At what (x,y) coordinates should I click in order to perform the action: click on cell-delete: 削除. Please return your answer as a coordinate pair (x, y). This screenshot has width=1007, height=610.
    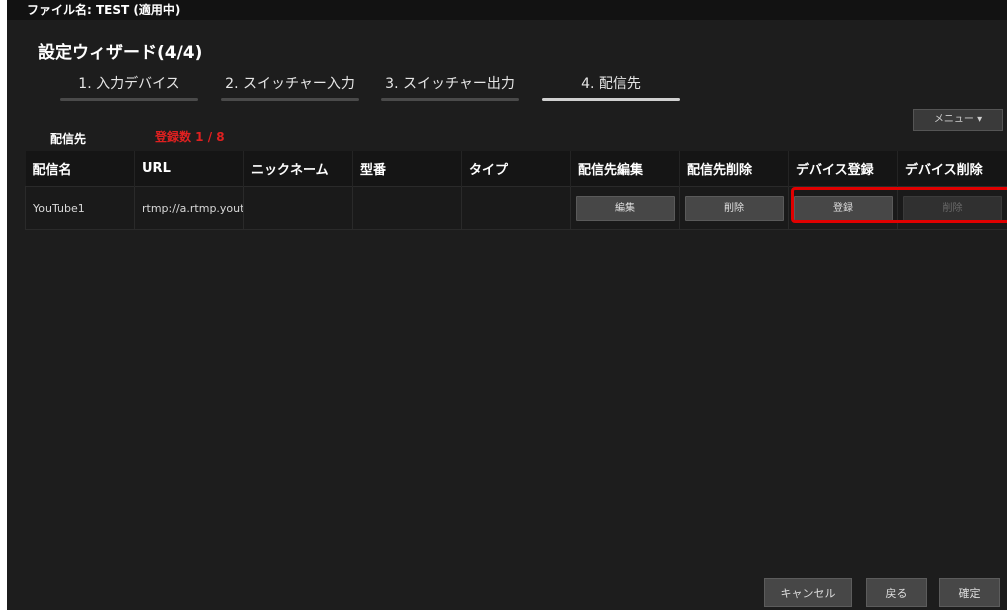
    Looking at the image, I should click on (734, 208).